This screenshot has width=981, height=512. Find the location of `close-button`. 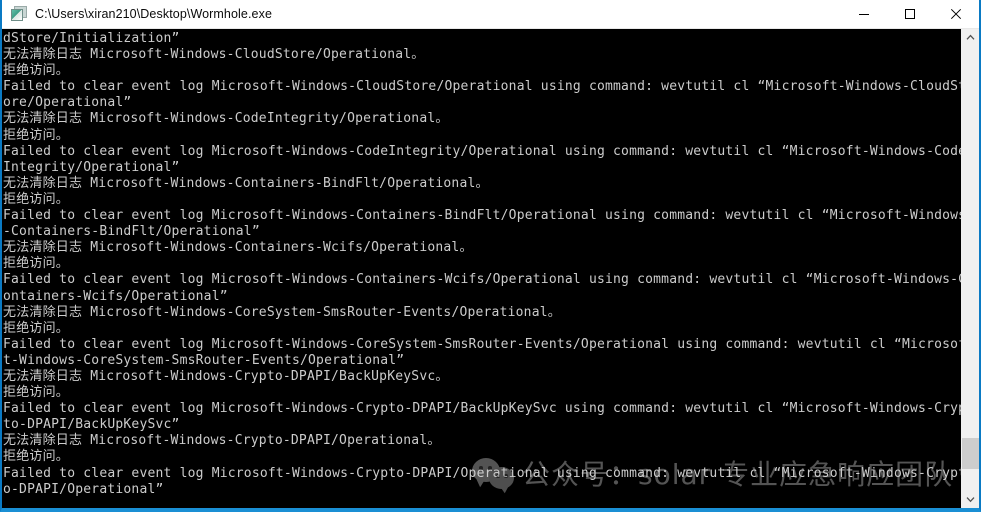

close-button is located at coordinates (956, 14).